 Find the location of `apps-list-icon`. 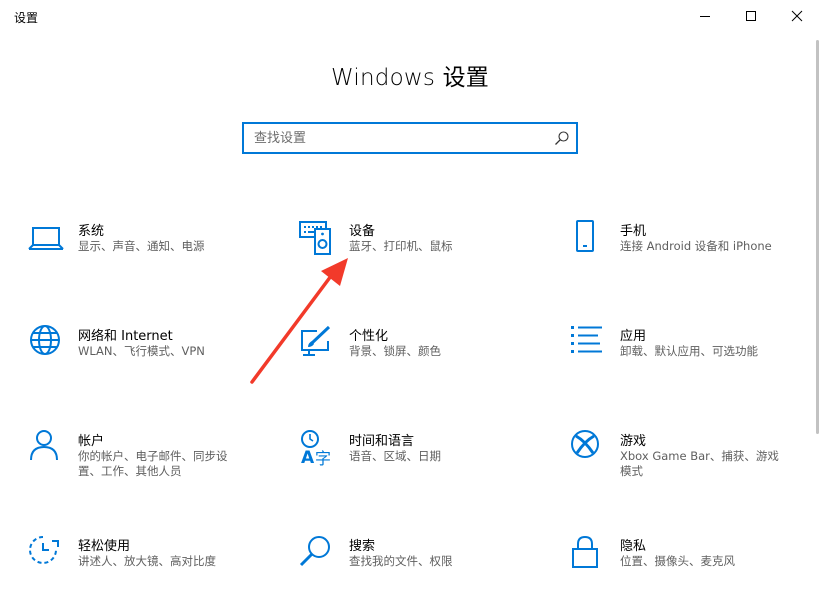

apps-list-icon is located at coordinates (586, 339).